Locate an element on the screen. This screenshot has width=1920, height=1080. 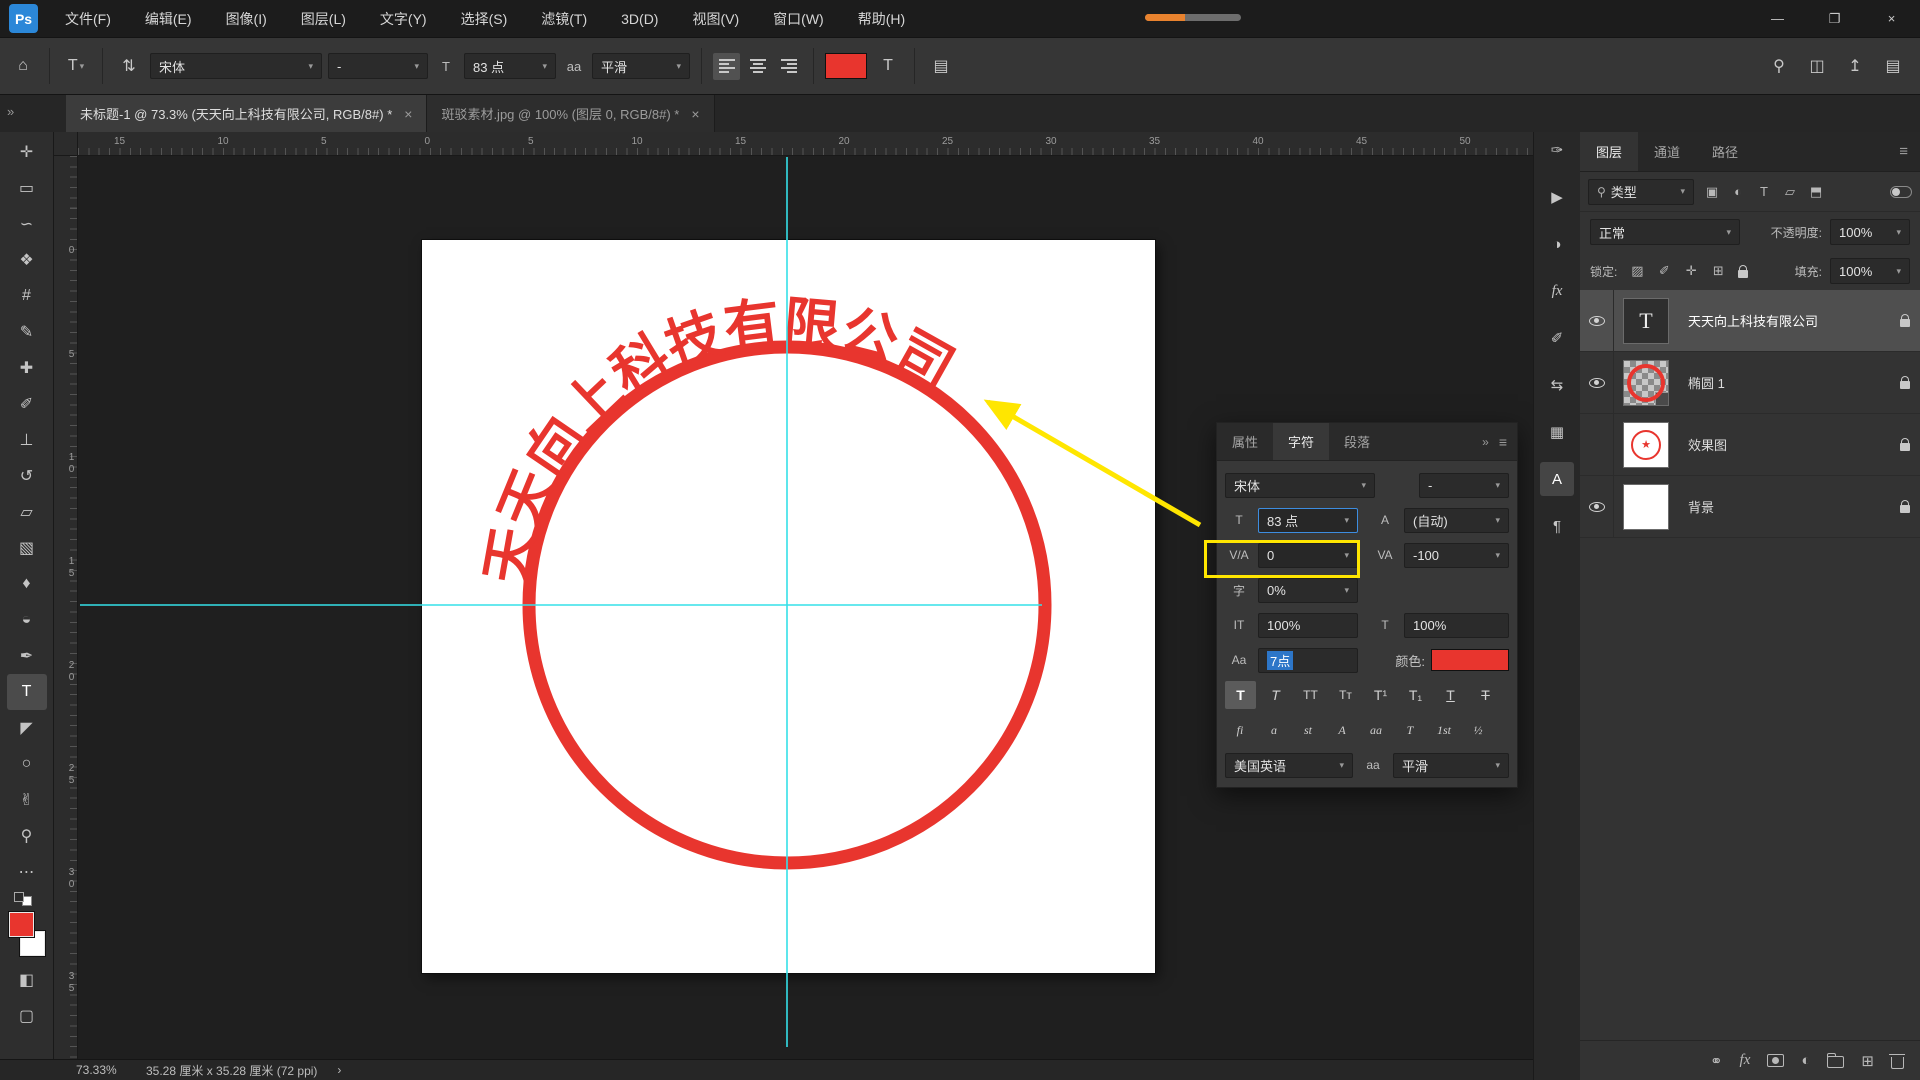
crop-tool: # is located at coordinates (27, 296).